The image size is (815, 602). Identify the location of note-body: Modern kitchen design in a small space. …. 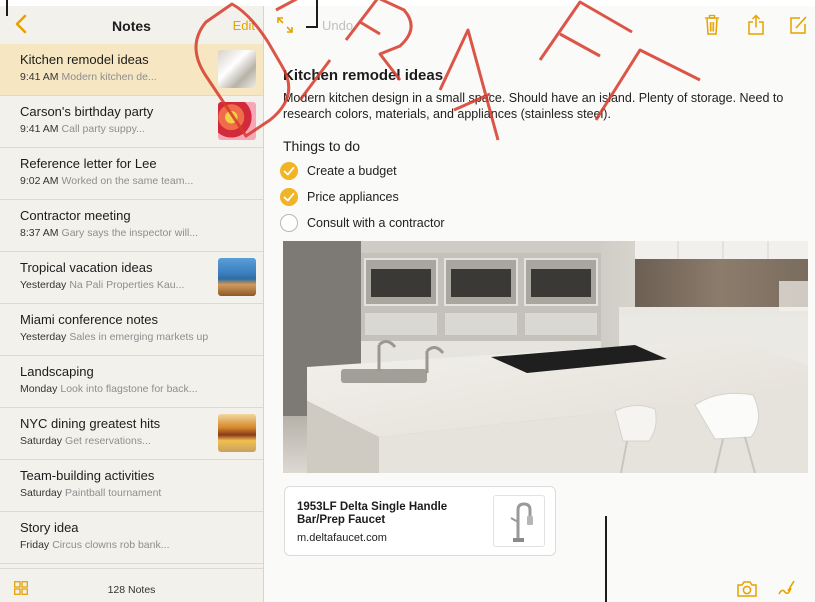
(540, 106).